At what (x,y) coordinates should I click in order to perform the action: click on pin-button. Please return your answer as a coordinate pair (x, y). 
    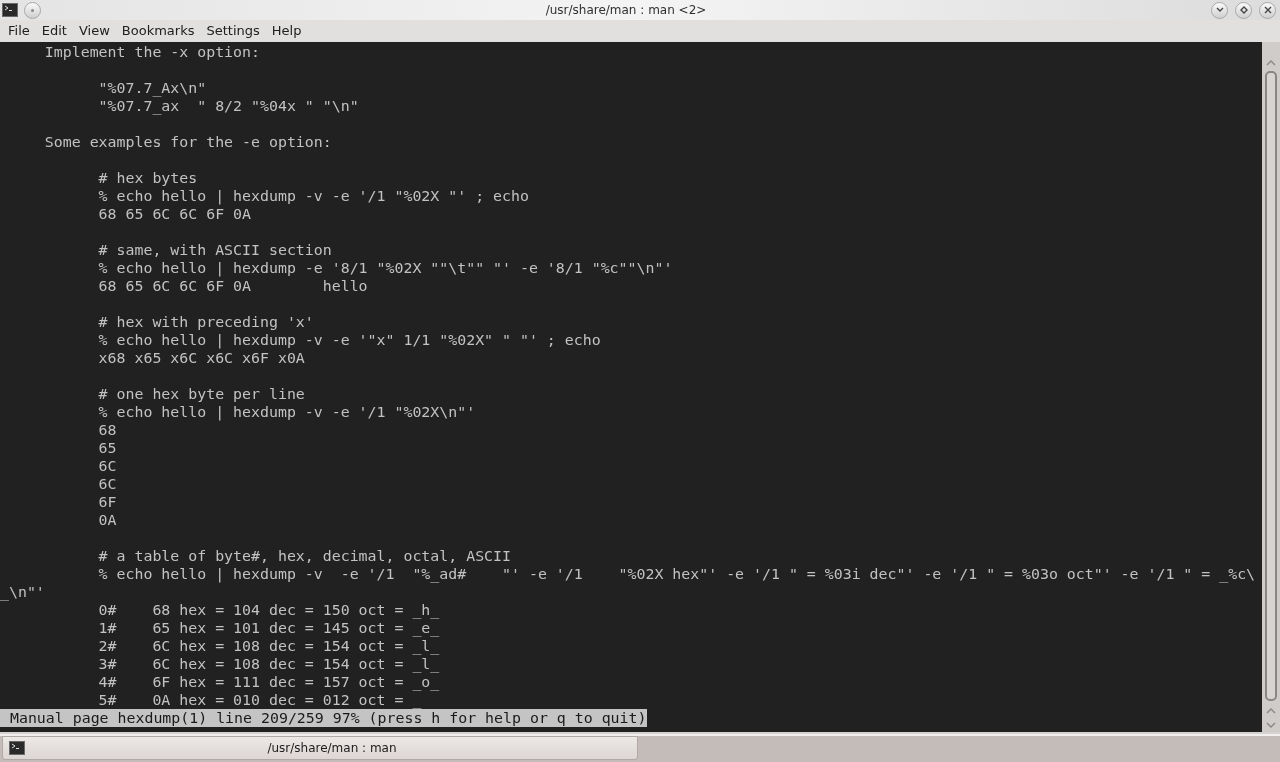
    Looking at the image, I should click on (32, 10).